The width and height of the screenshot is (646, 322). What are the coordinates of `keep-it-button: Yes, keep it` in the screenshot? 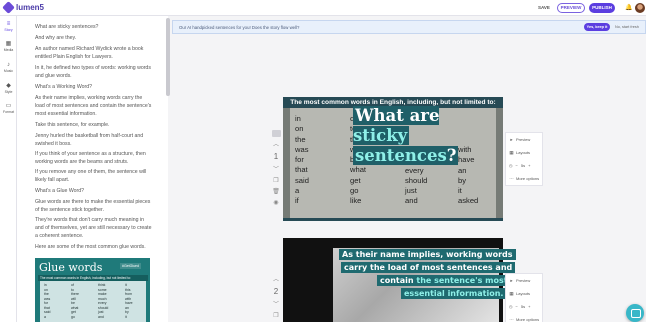 It's located at (597, 27).